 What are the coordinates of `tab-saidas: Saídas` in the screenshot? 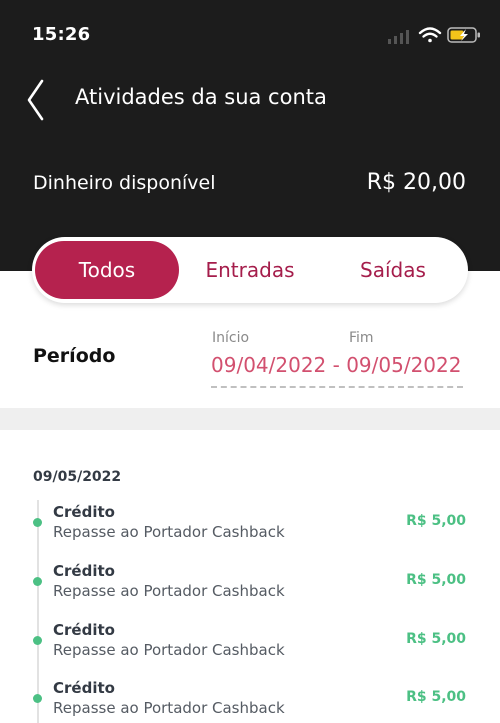 It's located at (393, 270).